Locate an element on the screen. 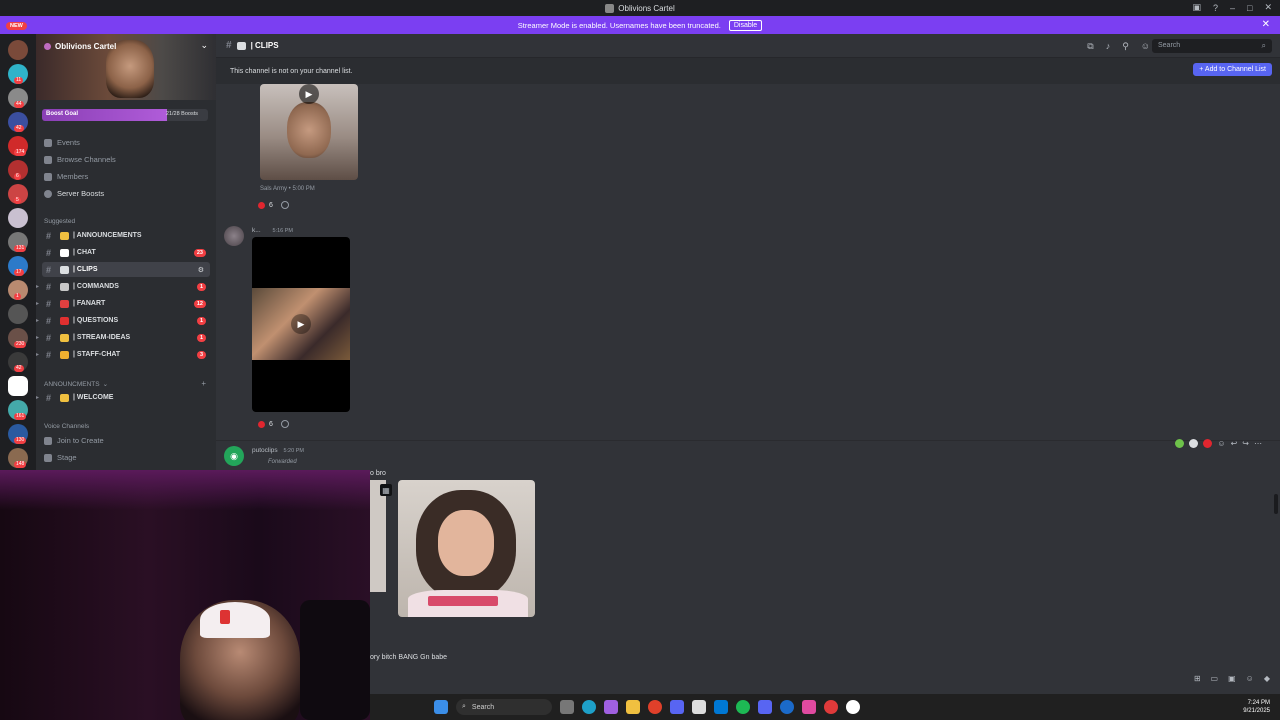 This screenshot has height=720, width=1280. channel-stream-ideas: ▸ # | STREAM-IDEAS 1 is located at coordinates (123, 337).